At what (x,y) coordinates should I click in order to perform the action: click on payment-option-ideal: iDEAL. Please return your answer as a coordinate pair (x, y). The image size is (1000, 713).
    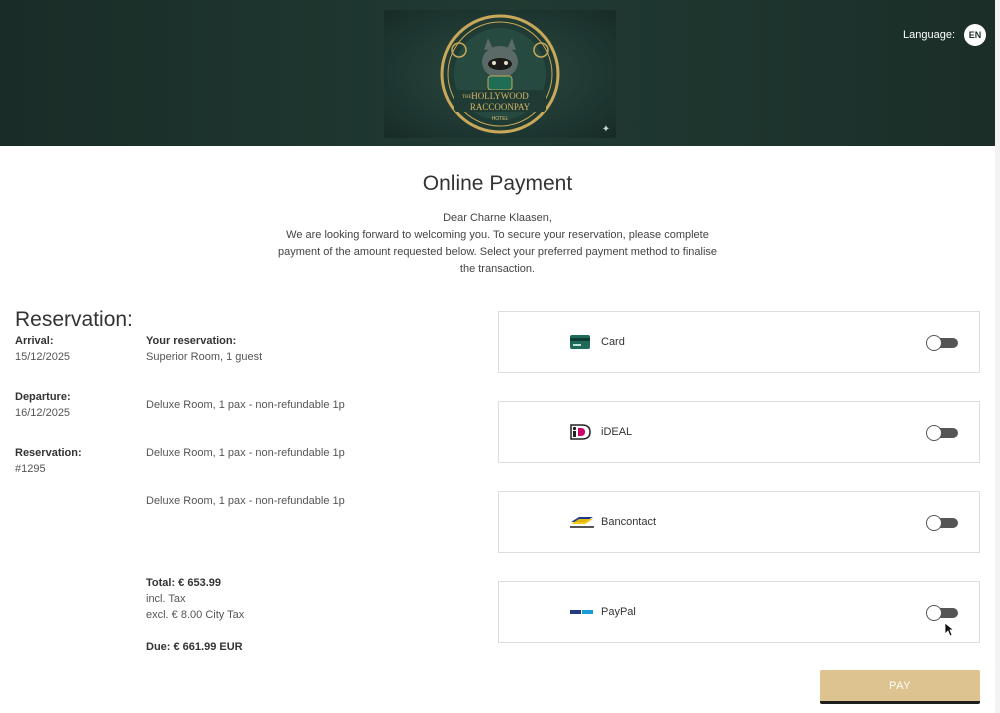
    Looking at the image, I should click on (739, 432).